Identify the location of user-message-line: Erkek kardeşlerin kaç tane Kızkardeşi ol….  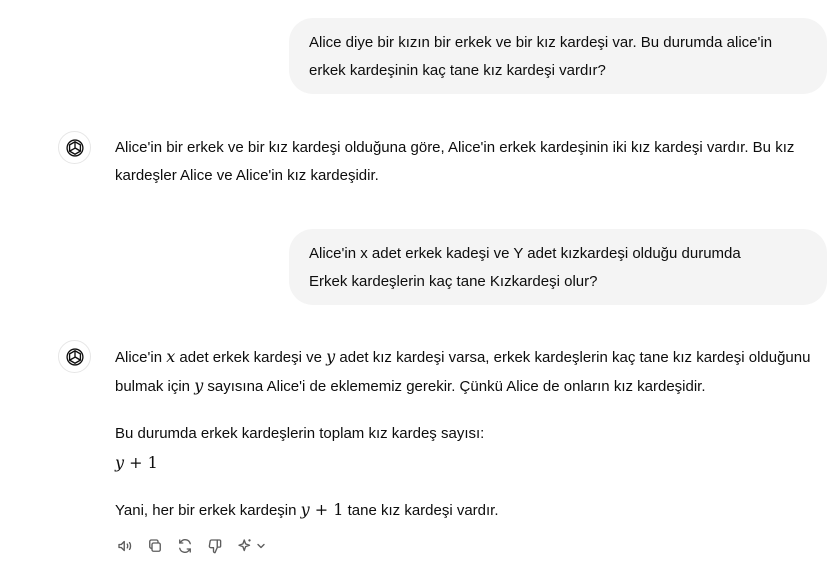
(453, 281).